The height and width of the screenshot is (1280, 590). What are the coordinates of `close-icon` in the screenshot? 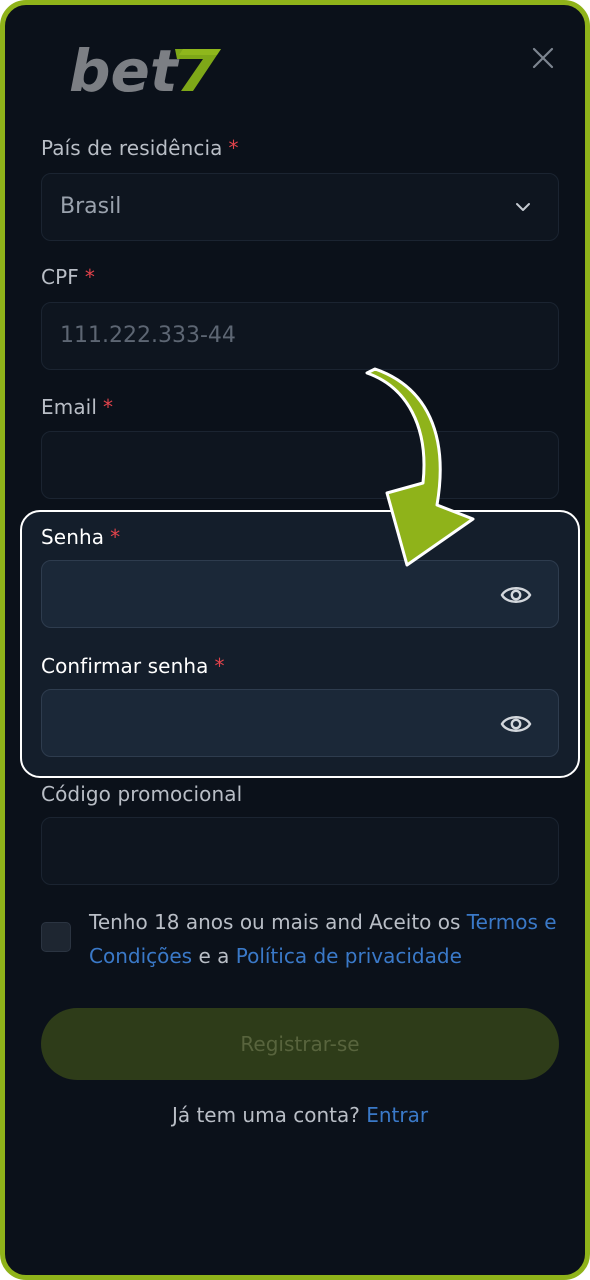 It's located at (543, 58).